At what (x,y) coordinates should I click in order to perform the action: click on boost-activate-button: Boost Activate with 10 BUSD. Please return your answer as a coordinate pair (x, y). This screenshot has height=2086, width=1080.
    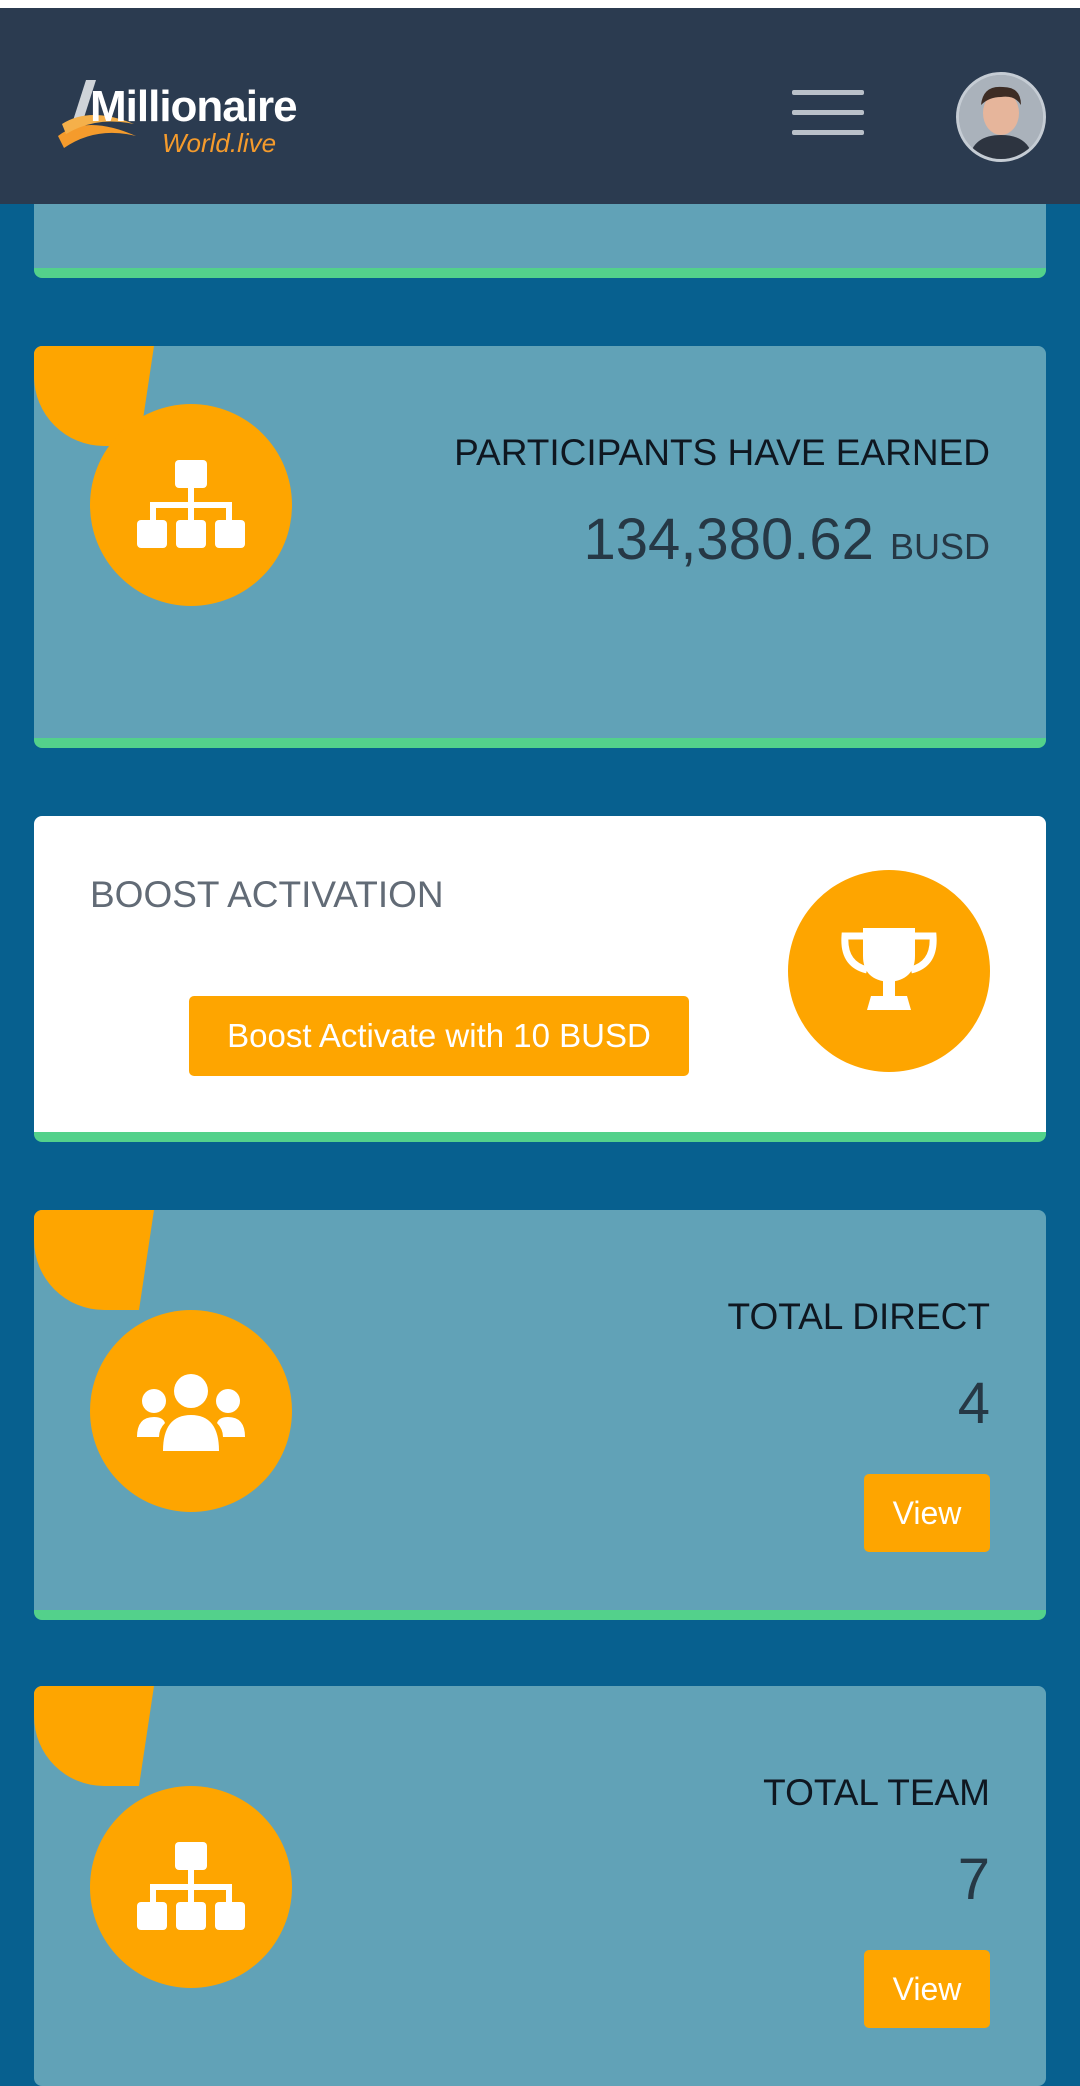
    Looking at the image, I should click on (439, 1036).